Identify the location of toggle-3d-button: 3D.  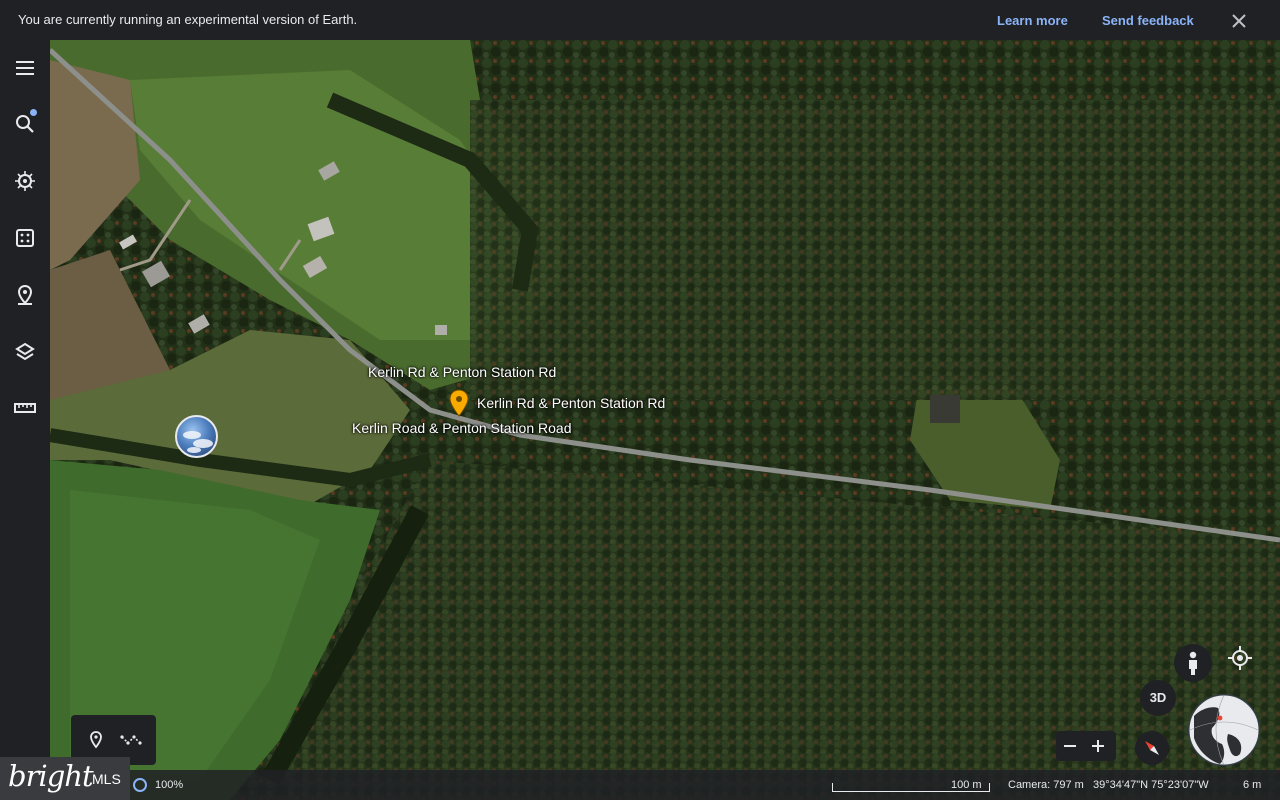
(1158, 698).